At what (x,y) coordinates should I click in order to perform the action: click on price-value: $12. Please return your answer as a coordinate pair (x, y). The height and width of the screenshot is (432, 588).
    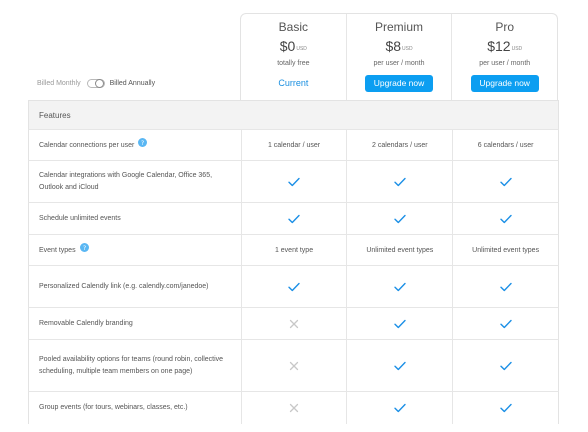
    Looking at the image, I should click on (499, 46).